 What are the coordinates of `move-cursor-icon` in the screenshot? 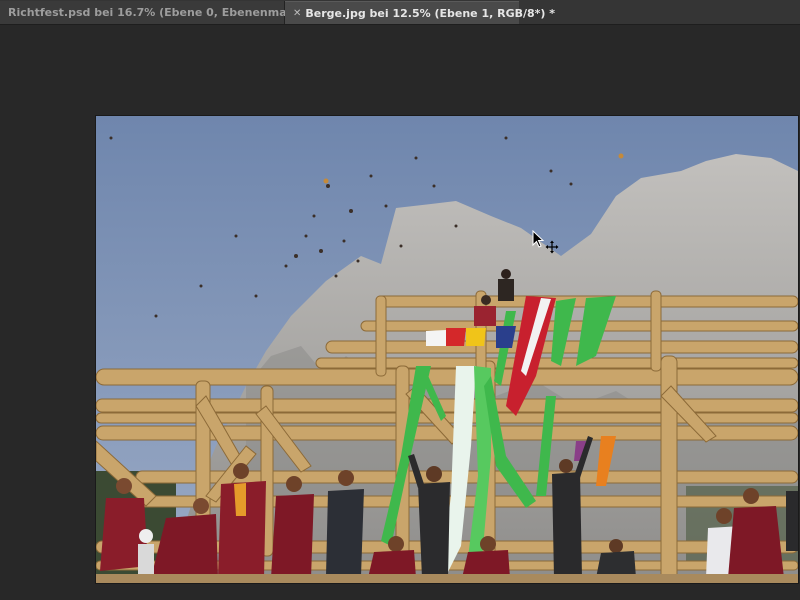 It's located at (545, 242).